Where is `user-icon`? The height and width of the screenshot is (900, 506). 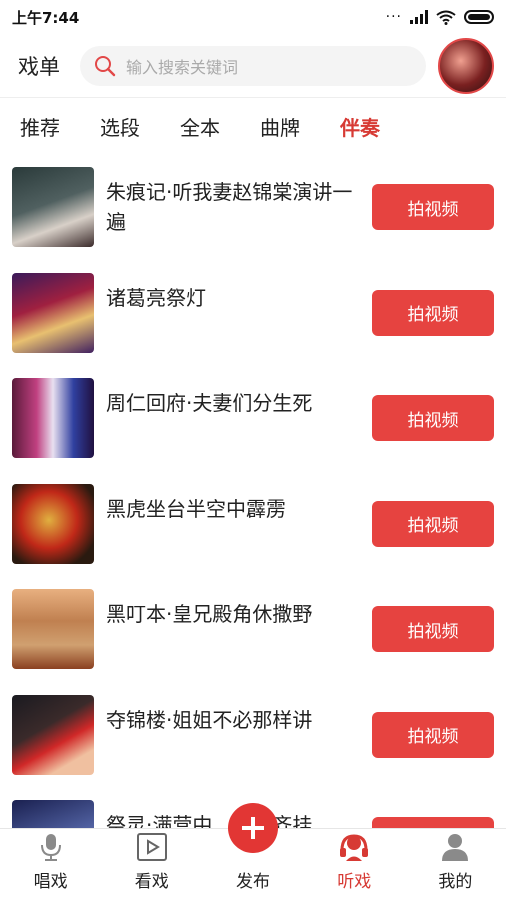 user-icon is located at coordinates (455, 847).